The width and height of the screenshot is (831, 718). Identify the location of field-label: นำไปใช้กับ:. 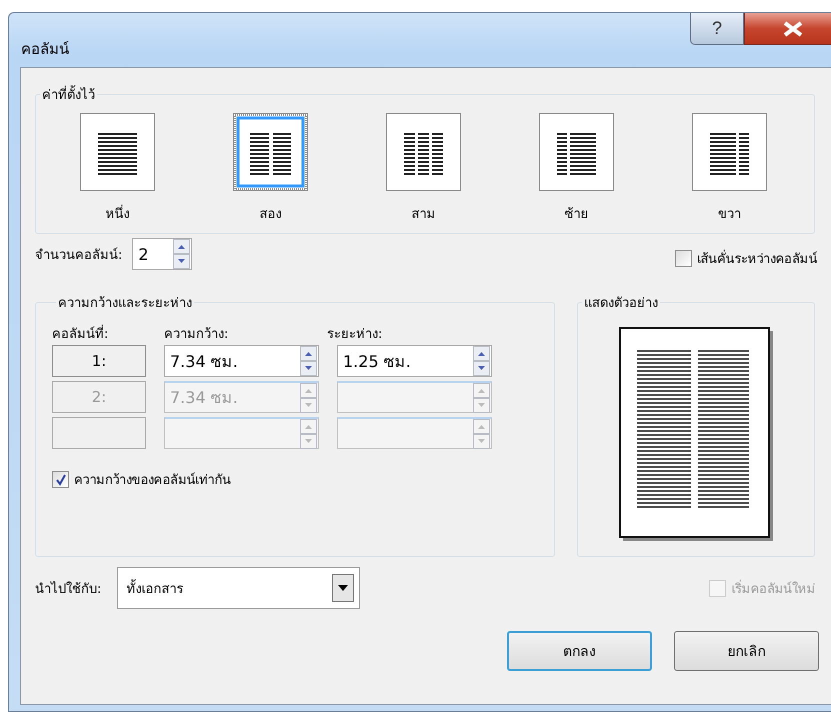
(68, 589).